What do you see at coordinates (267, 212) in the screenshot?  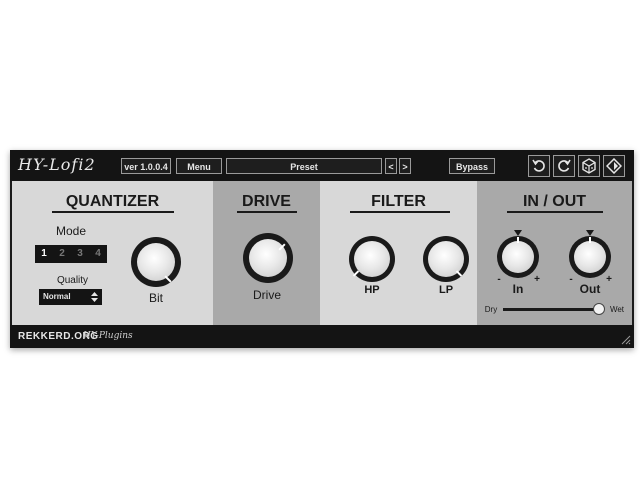 I see `drive-underline` at bounding box center [267, 212].